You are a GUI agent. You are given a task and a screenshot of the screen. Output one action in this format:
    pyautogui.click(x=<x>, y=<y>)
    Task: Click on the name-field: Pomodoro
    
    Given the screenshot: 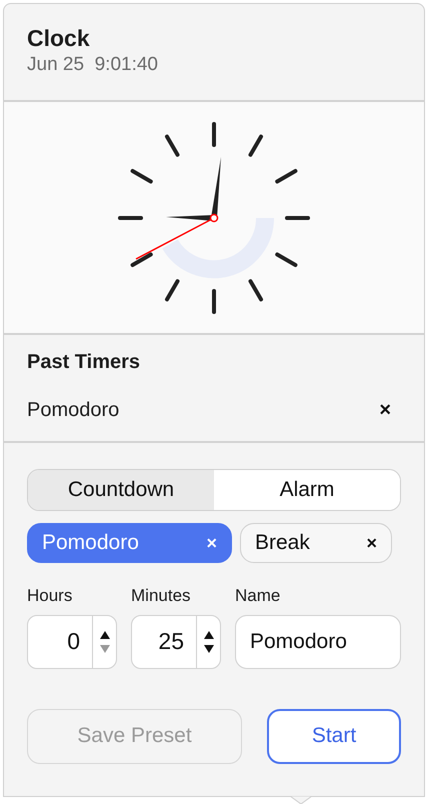 What is the action you would take?
    pyautogui.click(x=318, y=641)
    